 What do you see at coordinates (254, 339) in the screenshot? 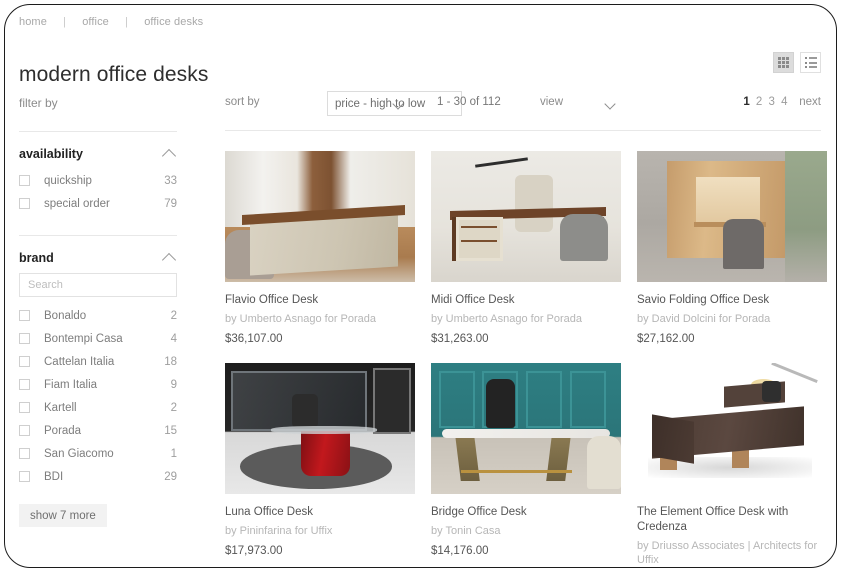
I see `product-price: $36,107.00` at bounding box center [254, 339].